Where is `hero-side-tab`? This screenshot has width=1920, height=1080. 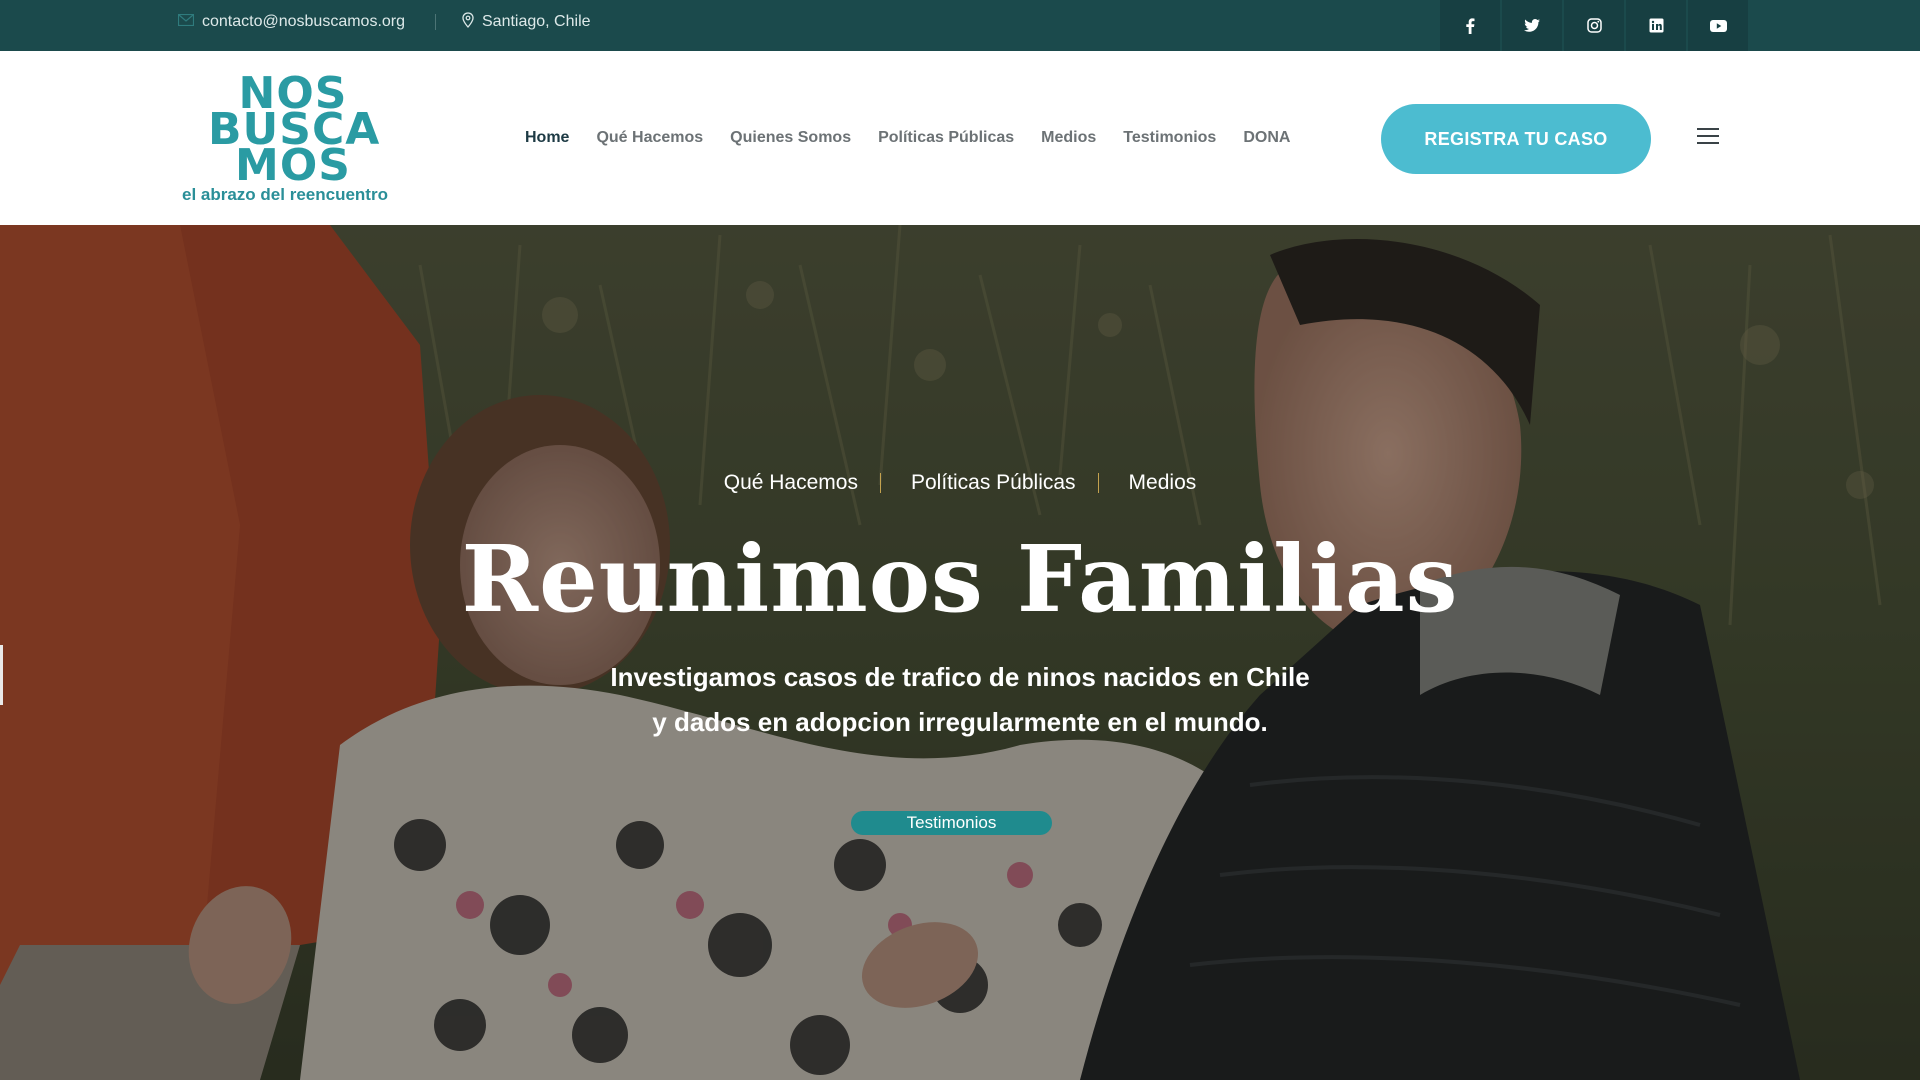 hero-side-tab is located at coordinates (1, 675).